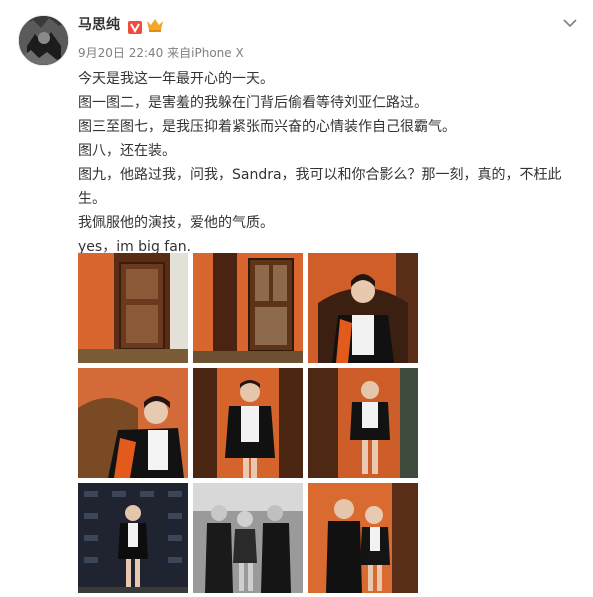 The width and height of the screenshot is (593, 597). What do you see at coordinates (176, 79) in the screenshot?
I see `post-line-1: 今天是我这一年最开心的一天。` at bounding box center [176, 79].